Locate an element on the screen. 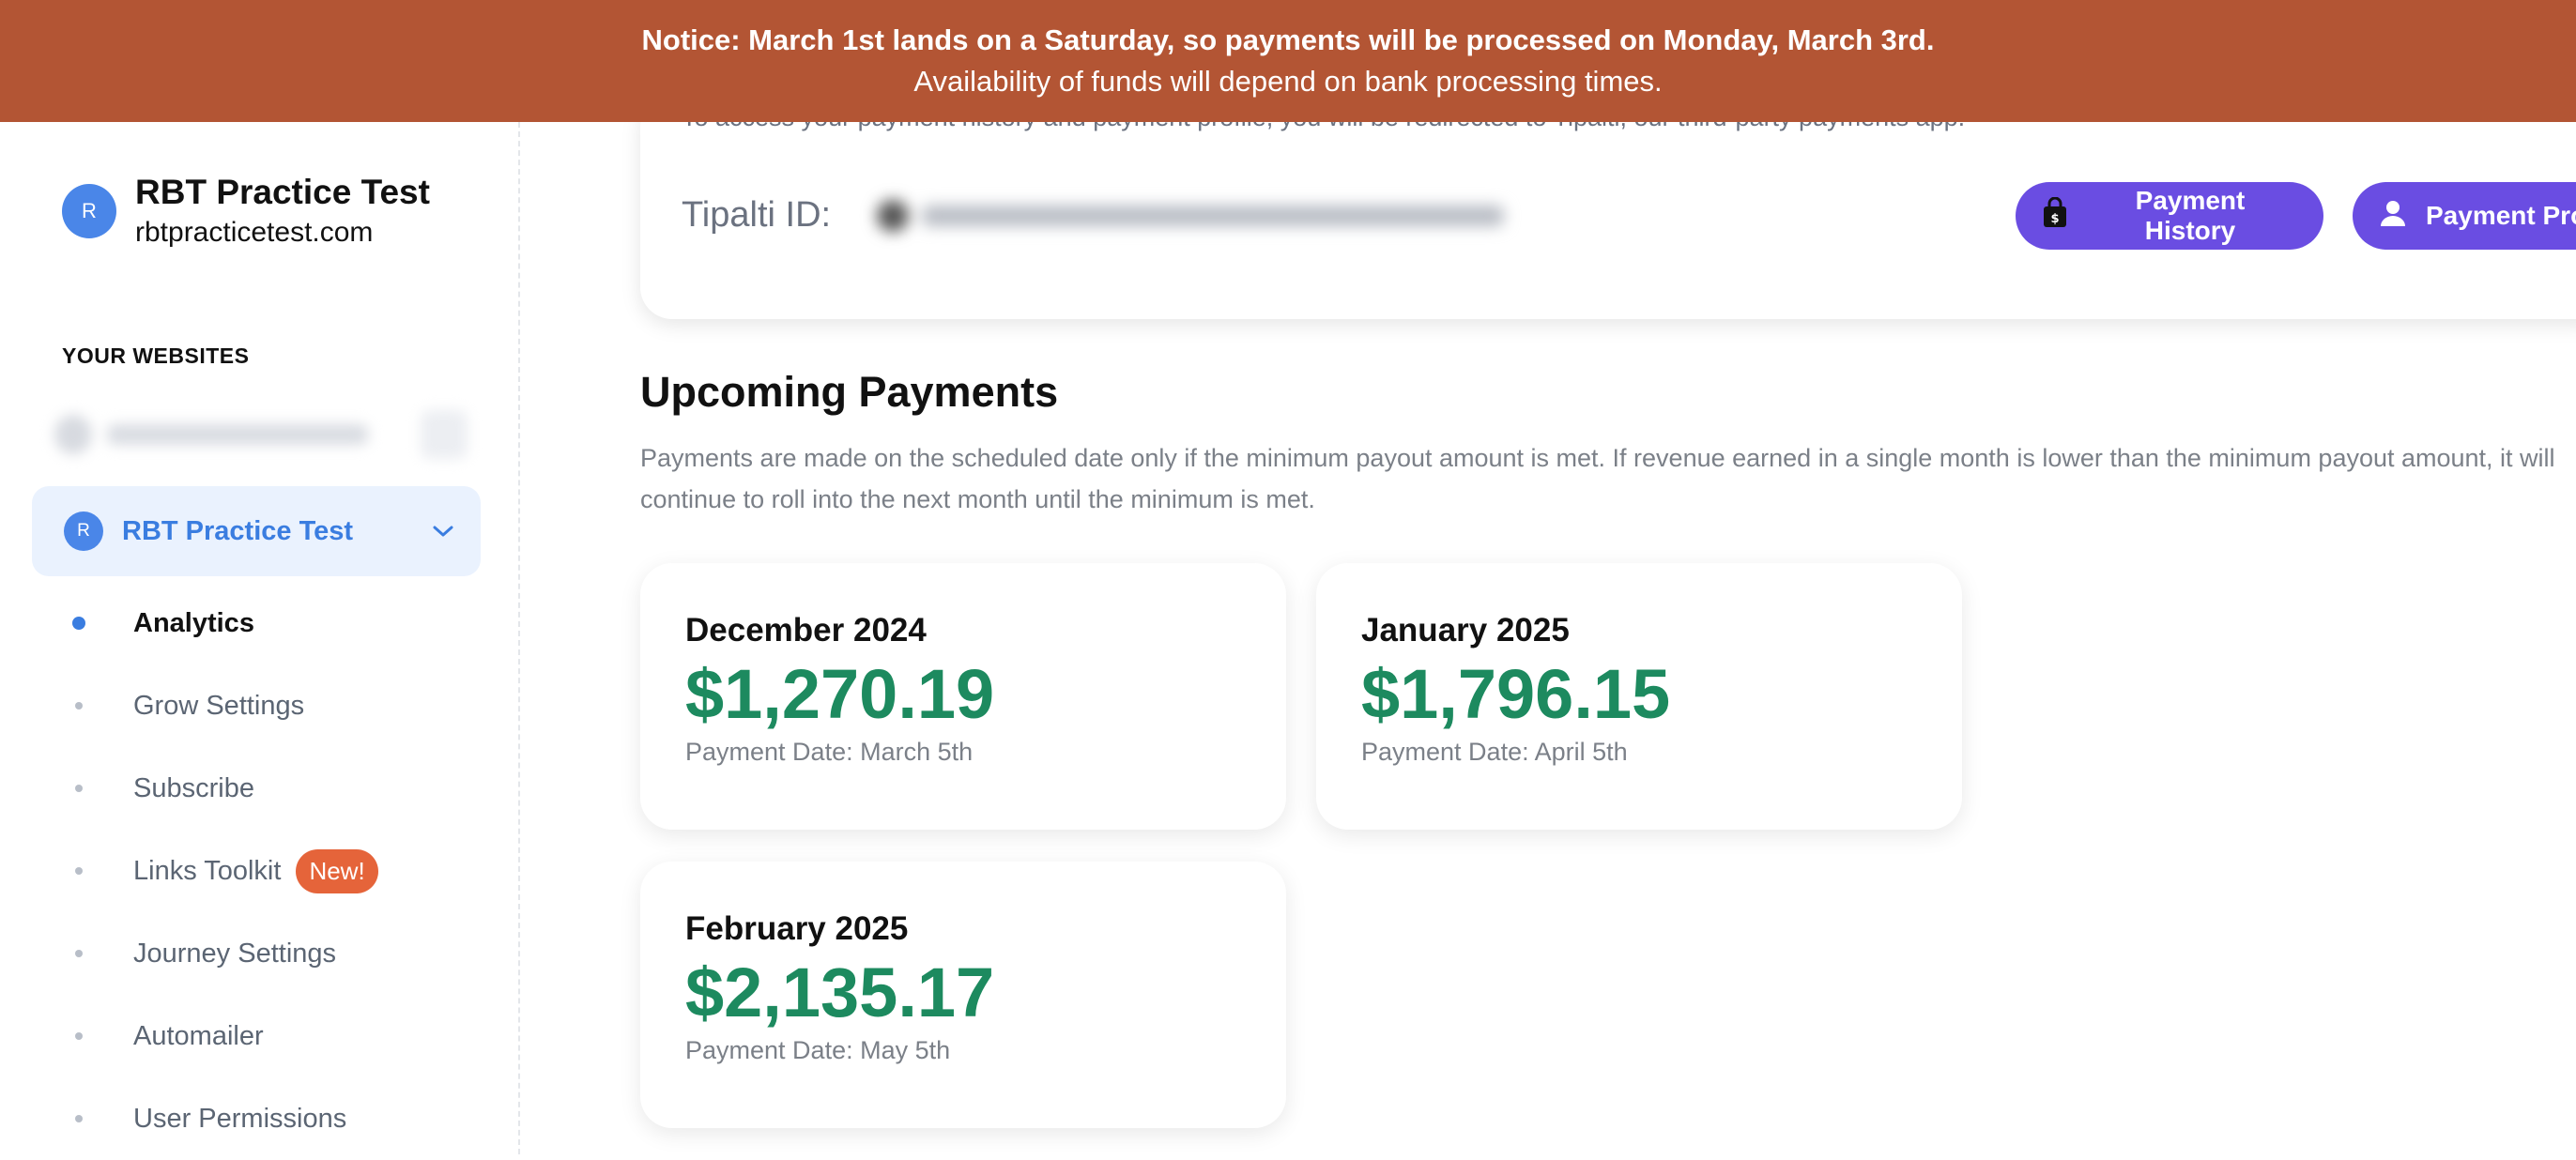 The image size is (2576, 1160). payment-profile-button: Payment Profile is located at coordinates (2465, 216).